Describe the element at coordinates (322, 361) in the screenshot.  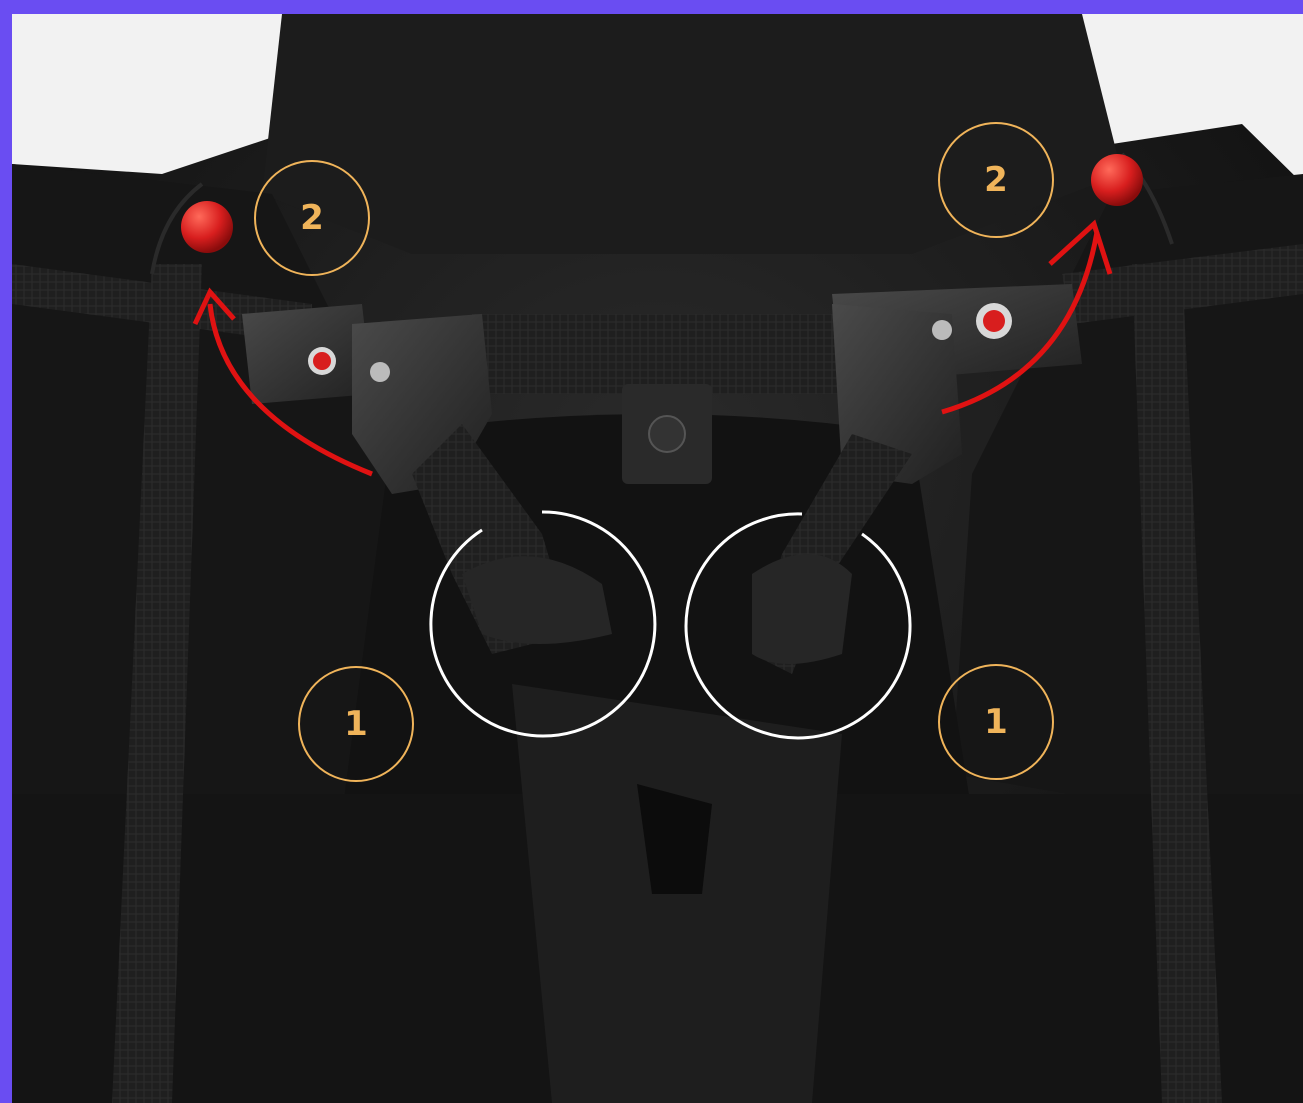
I see `left-release-button` at that location.